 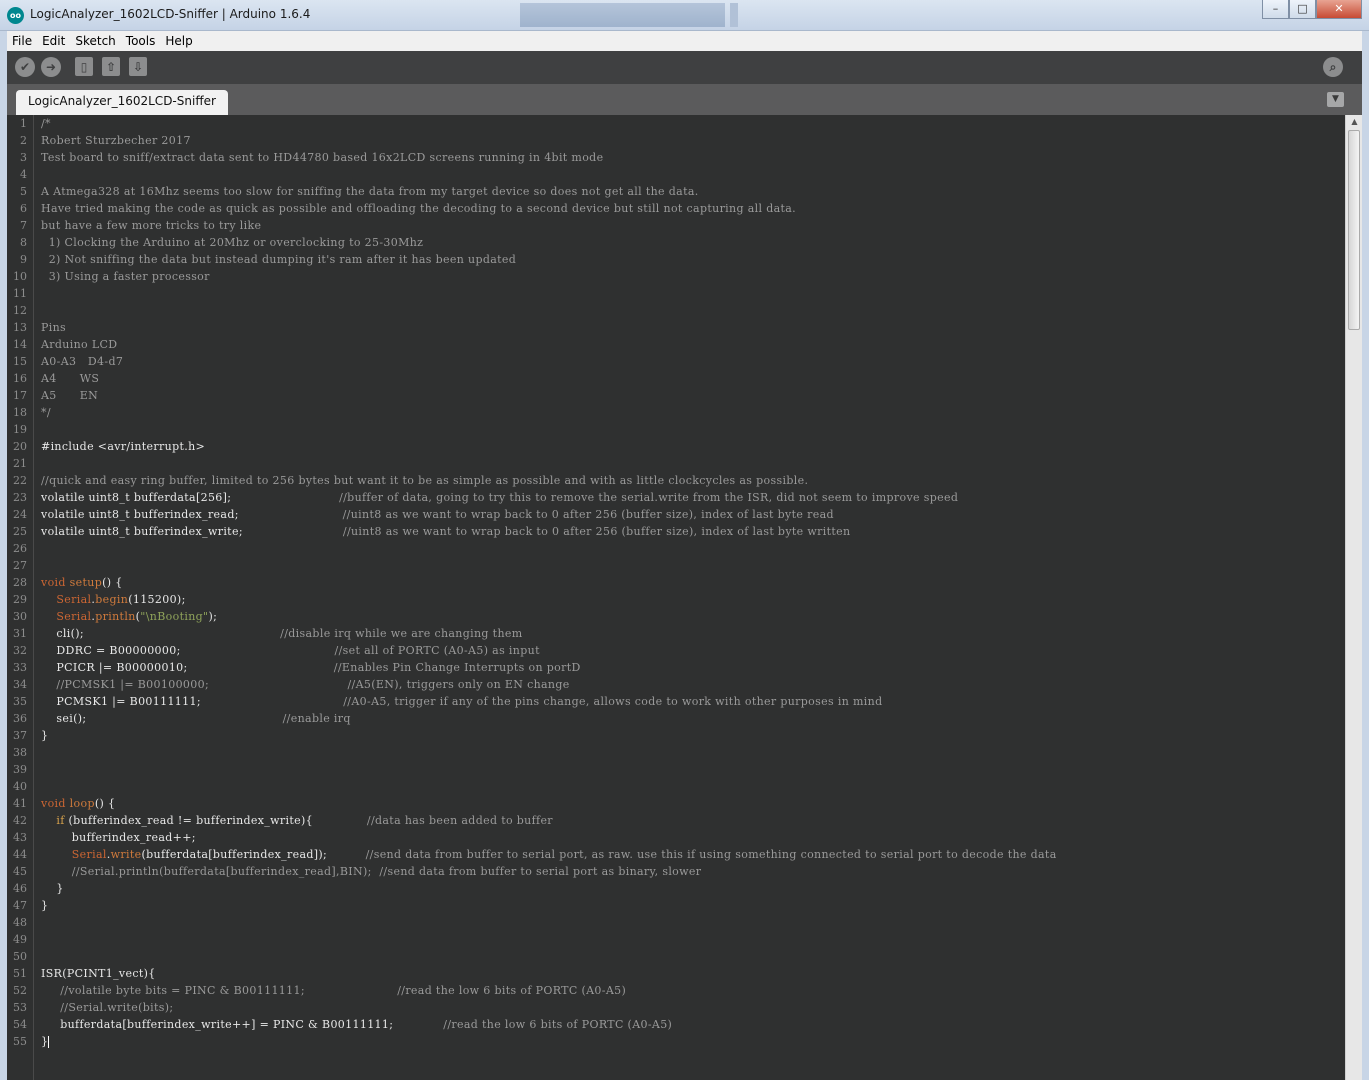 What do you see at coordinates (213, 616) in the screenshot?
I see `code-token: );` at bounding box center [213, 616].